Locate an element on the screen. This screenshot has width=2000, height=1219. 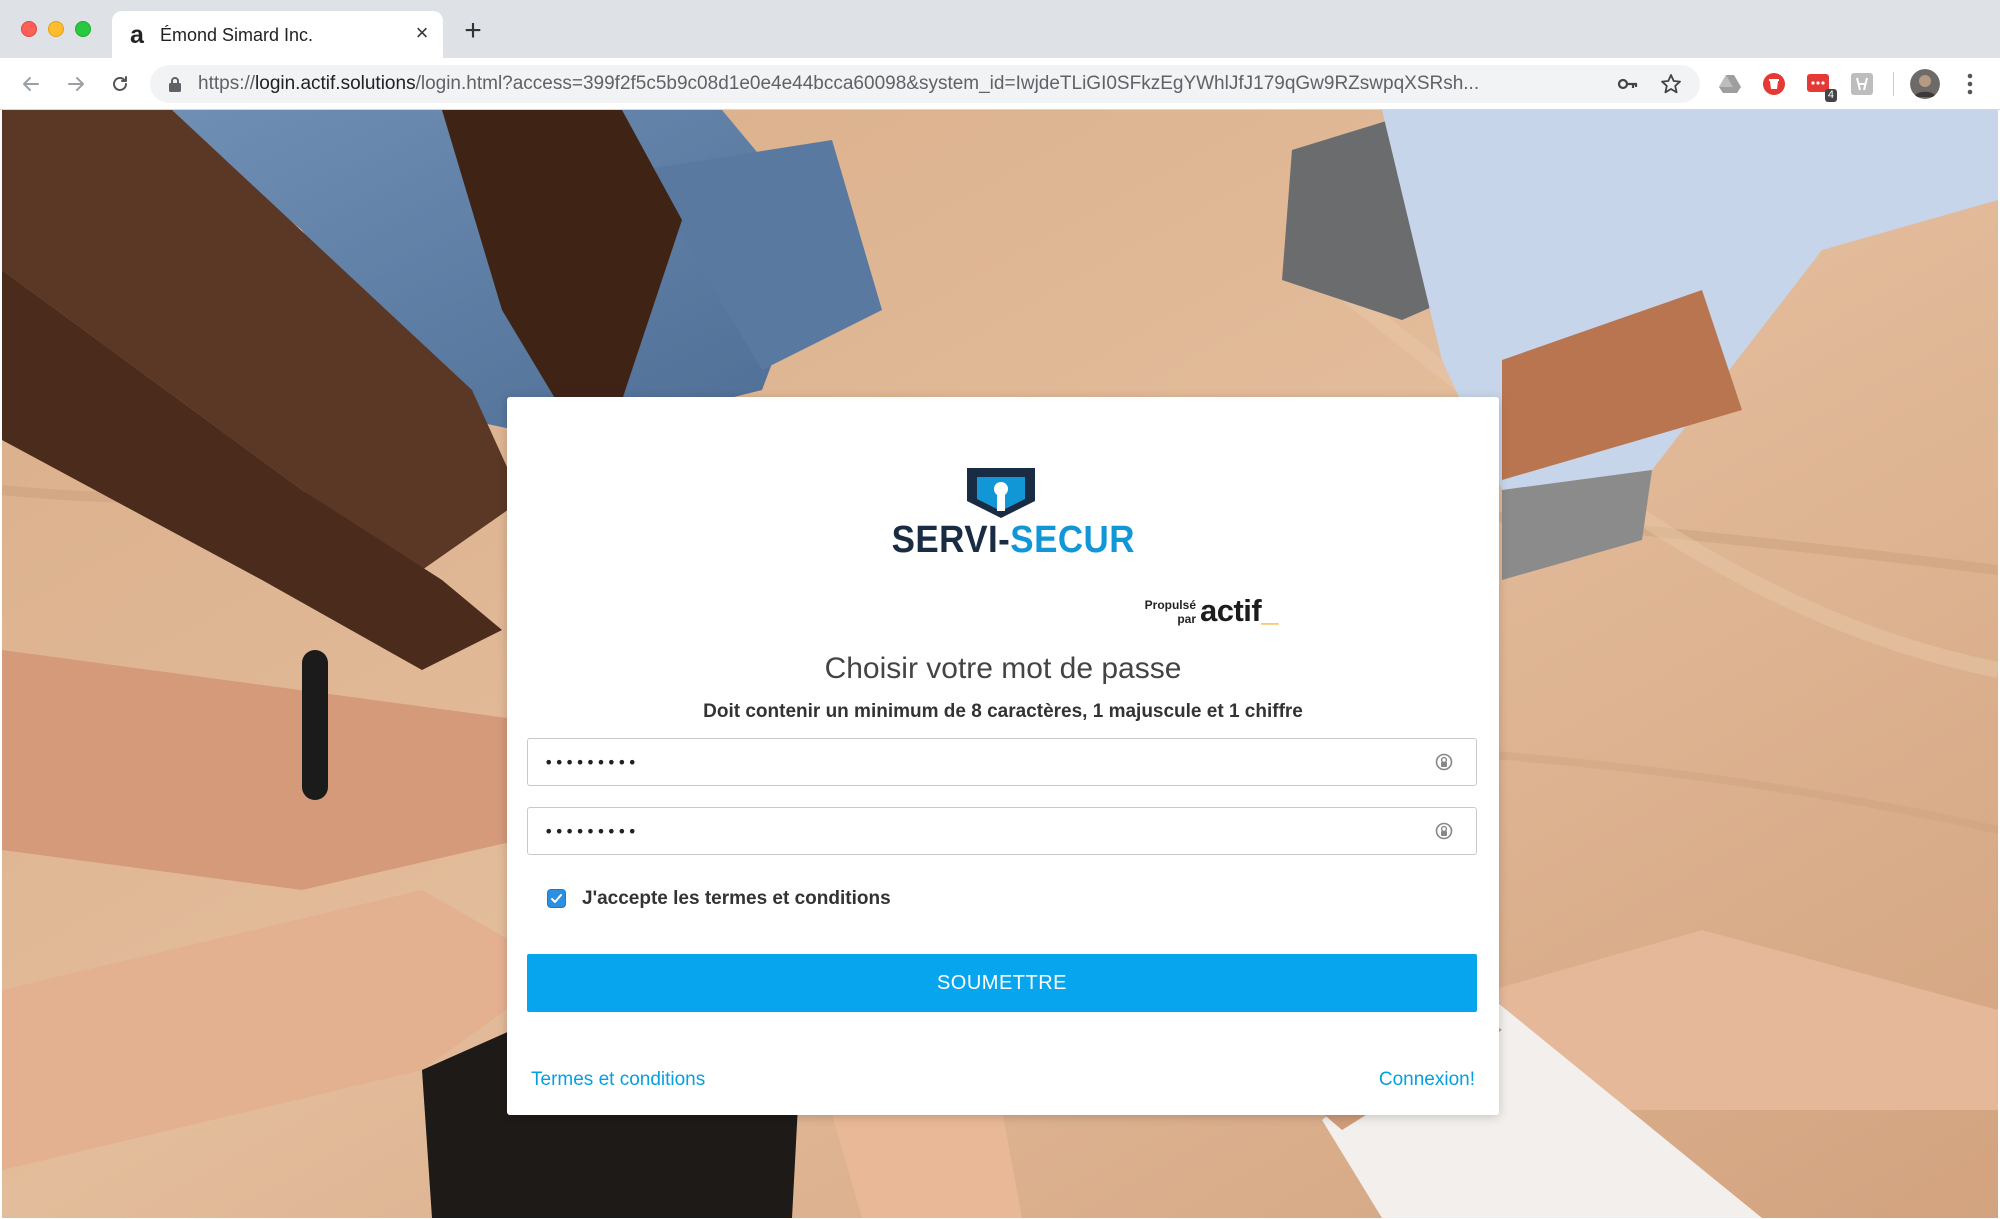
password-field is located at coordinates (1002, 762).